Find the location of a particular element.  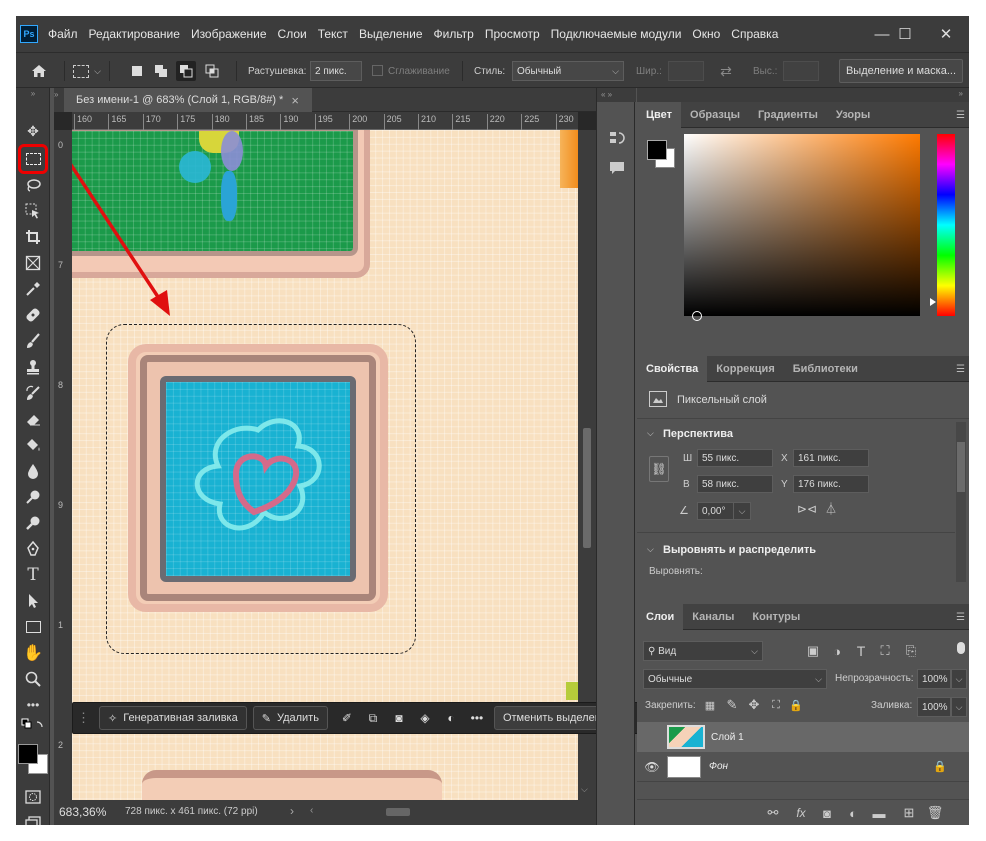

paint-bucket-tool-icon is located at coordinates (33, 445).